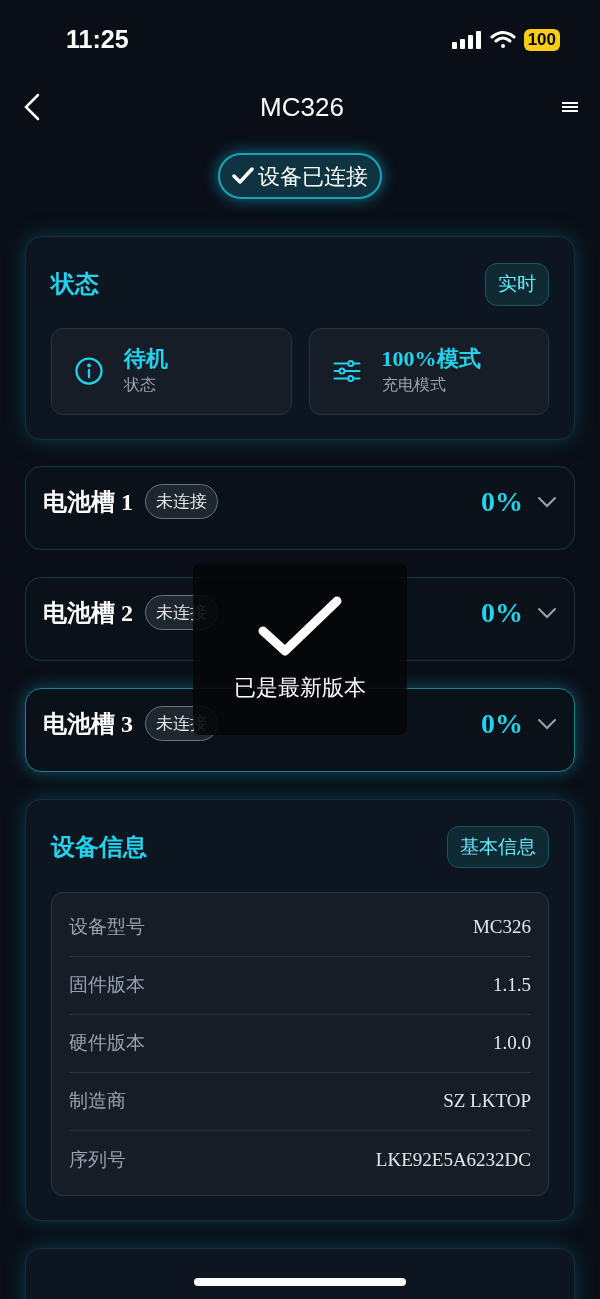 Image resolution: width=600 pixels, height=1299 pixels. What do you see at coordinates (453, 1159) in the screenshot?
I see `info-value: LKE92E5A6232DC` at bounding box center [453, 1159].